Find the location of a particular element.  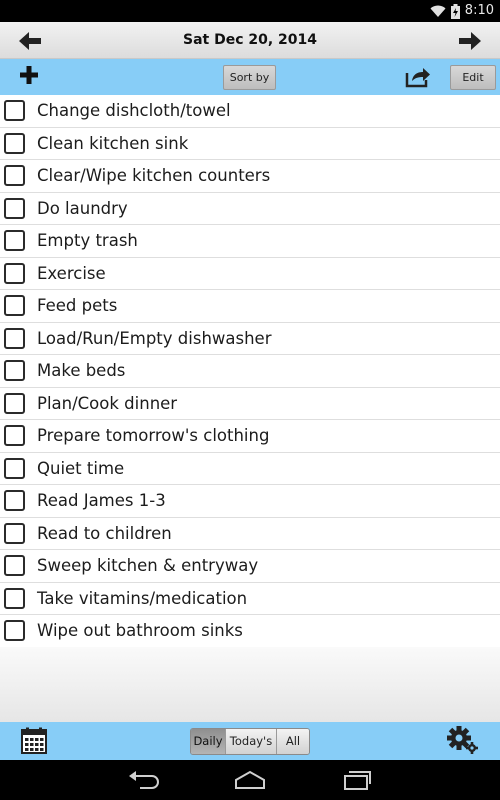

calendar-button is located at coordinates (34, 741).